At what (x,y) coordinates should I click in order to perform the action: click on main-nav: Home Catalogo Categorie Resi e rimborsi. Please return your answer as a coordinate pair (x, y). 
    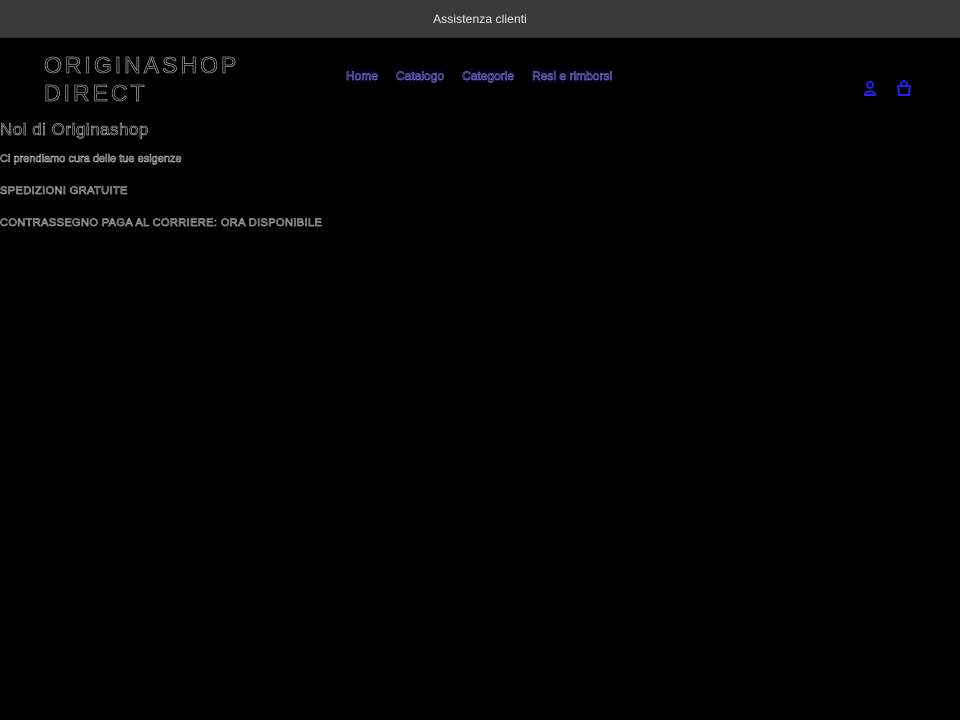
    Looking at the image, I should click on (479, 76).